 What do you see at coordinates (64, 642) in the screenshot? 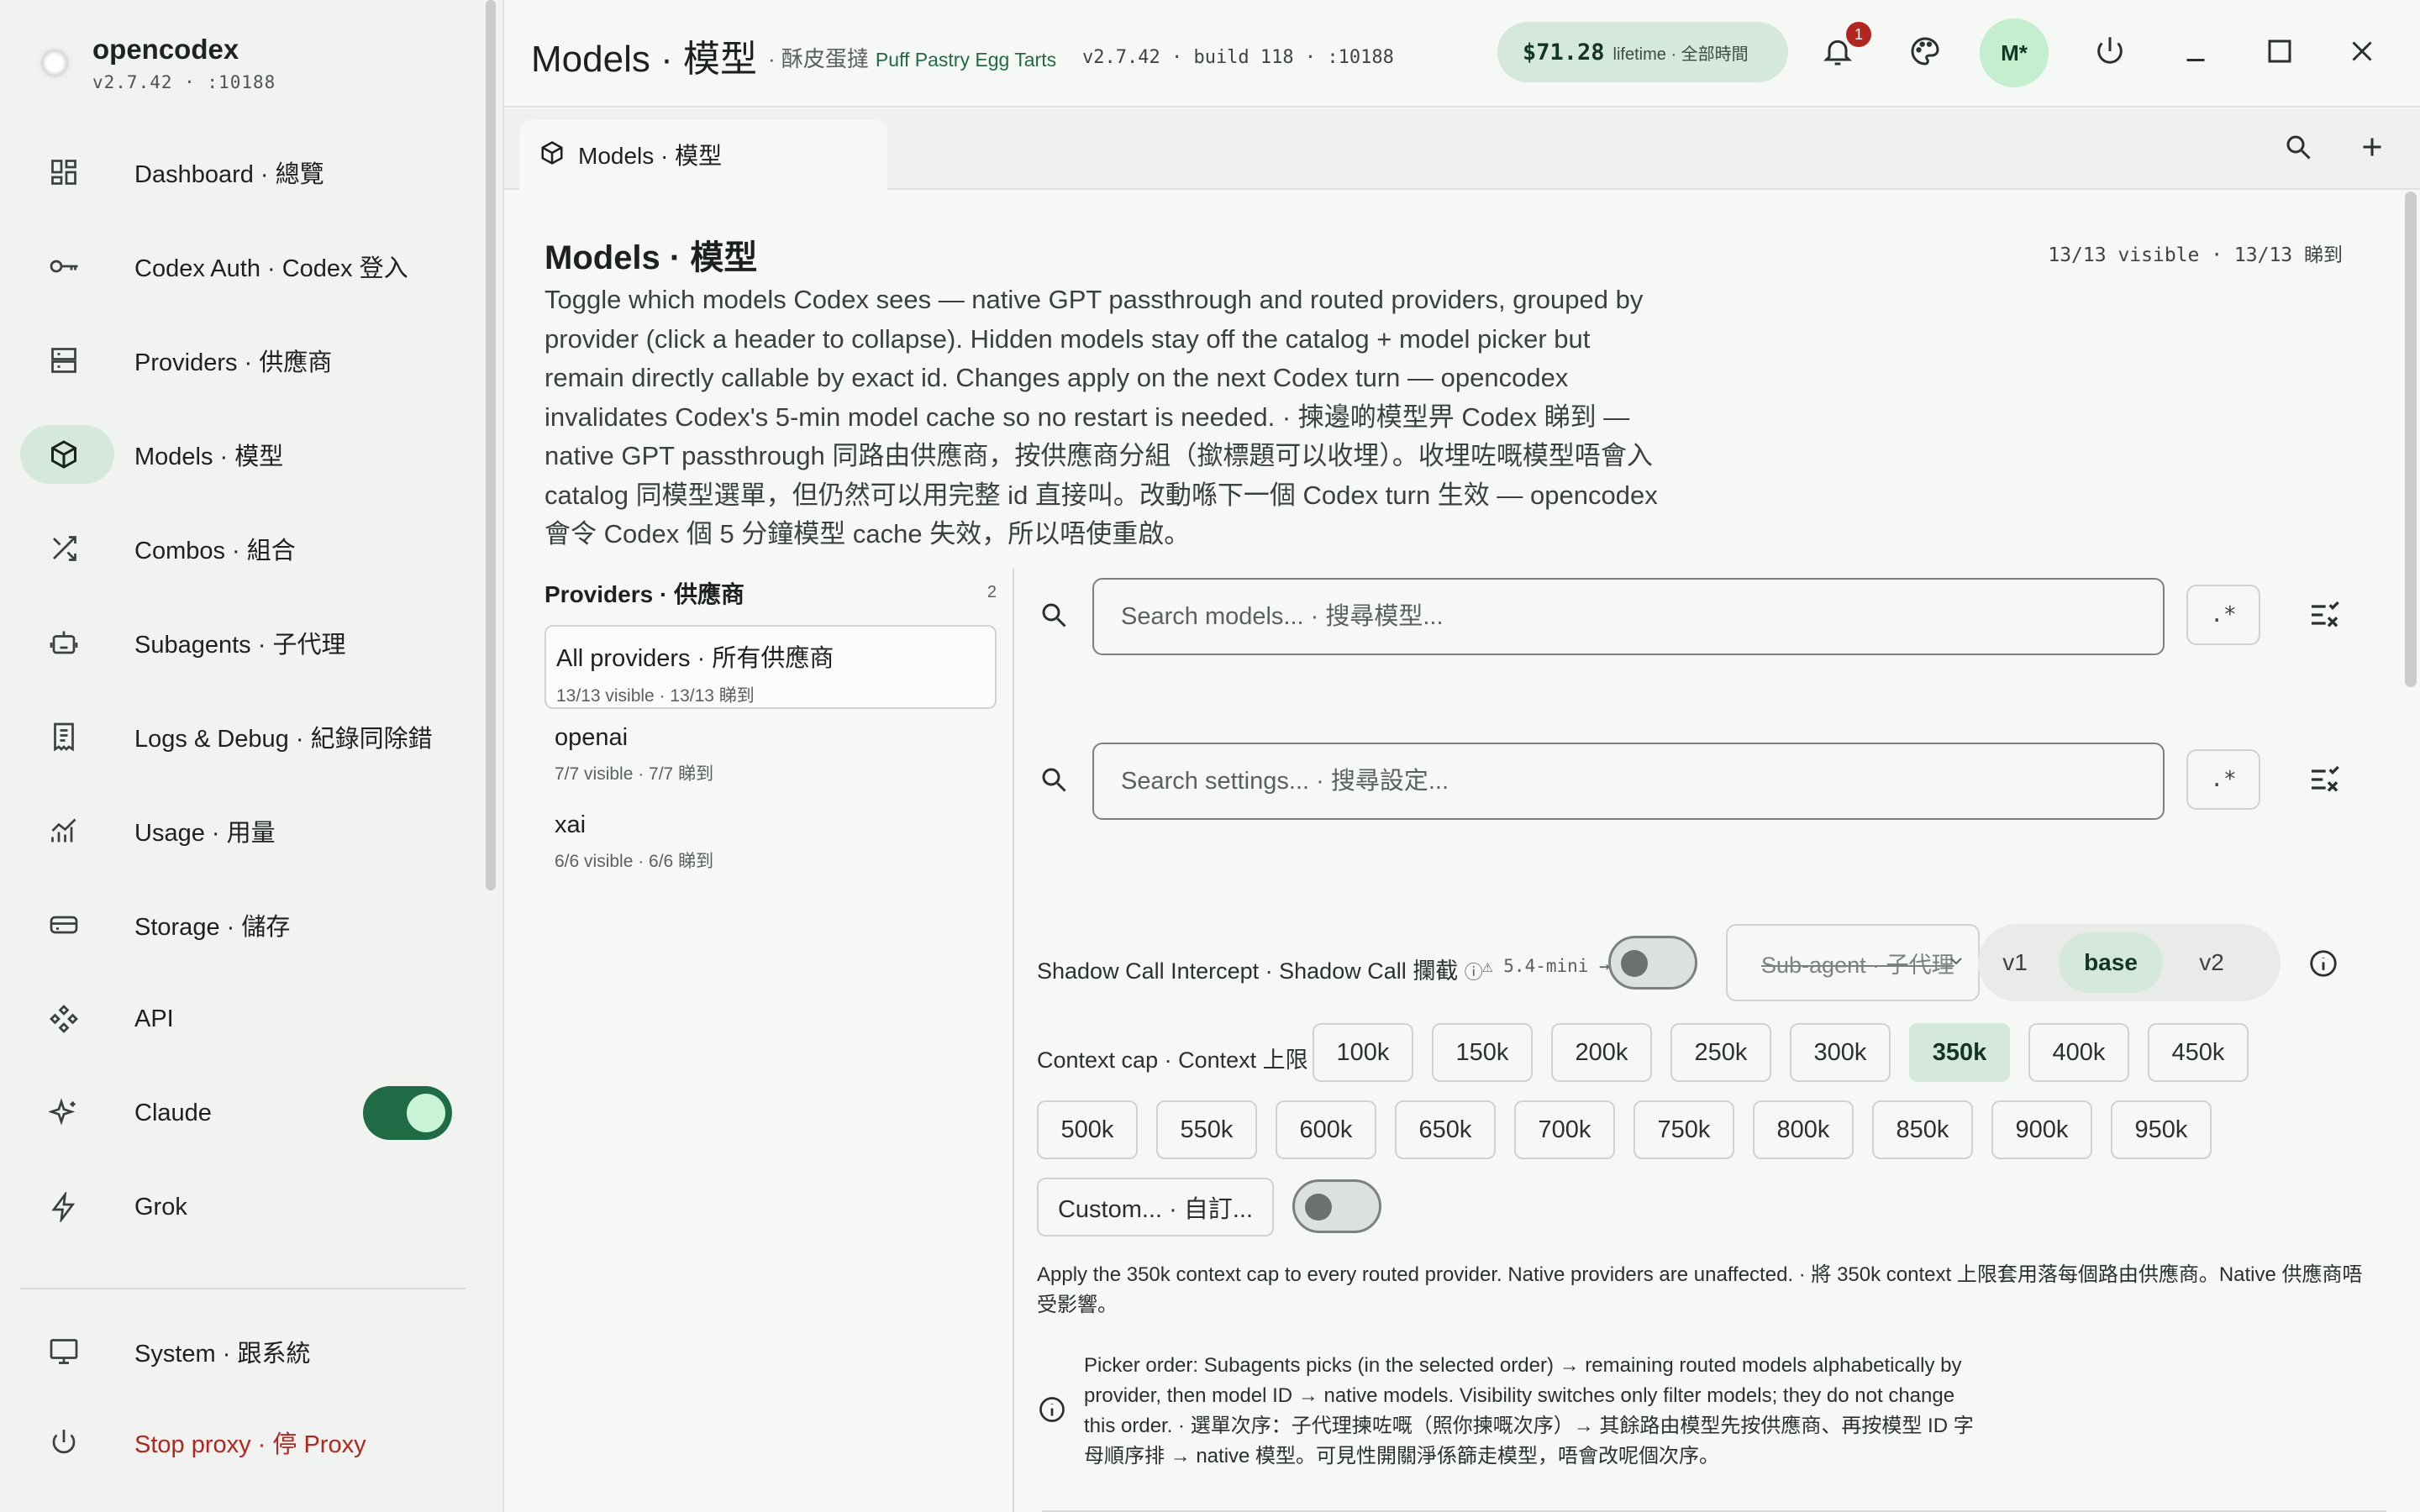
I see `robot-icon` at bounding box center [64, 642].